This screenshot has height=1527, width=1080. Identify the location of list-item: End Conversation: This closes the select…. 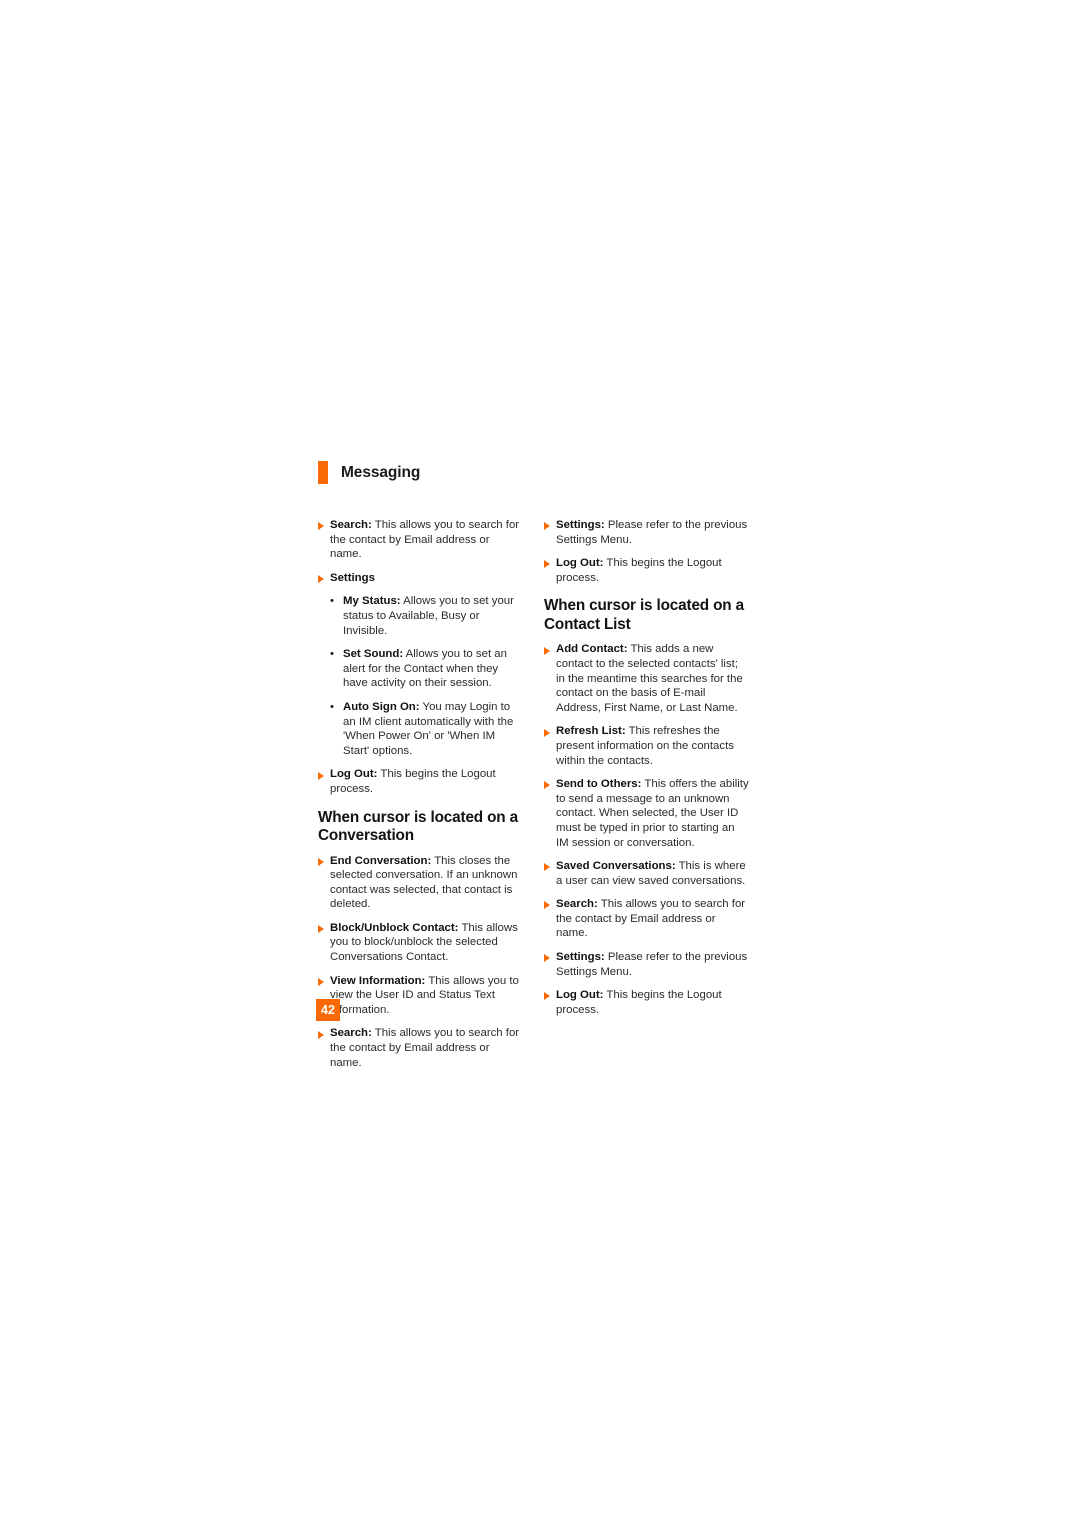
(421, 883).